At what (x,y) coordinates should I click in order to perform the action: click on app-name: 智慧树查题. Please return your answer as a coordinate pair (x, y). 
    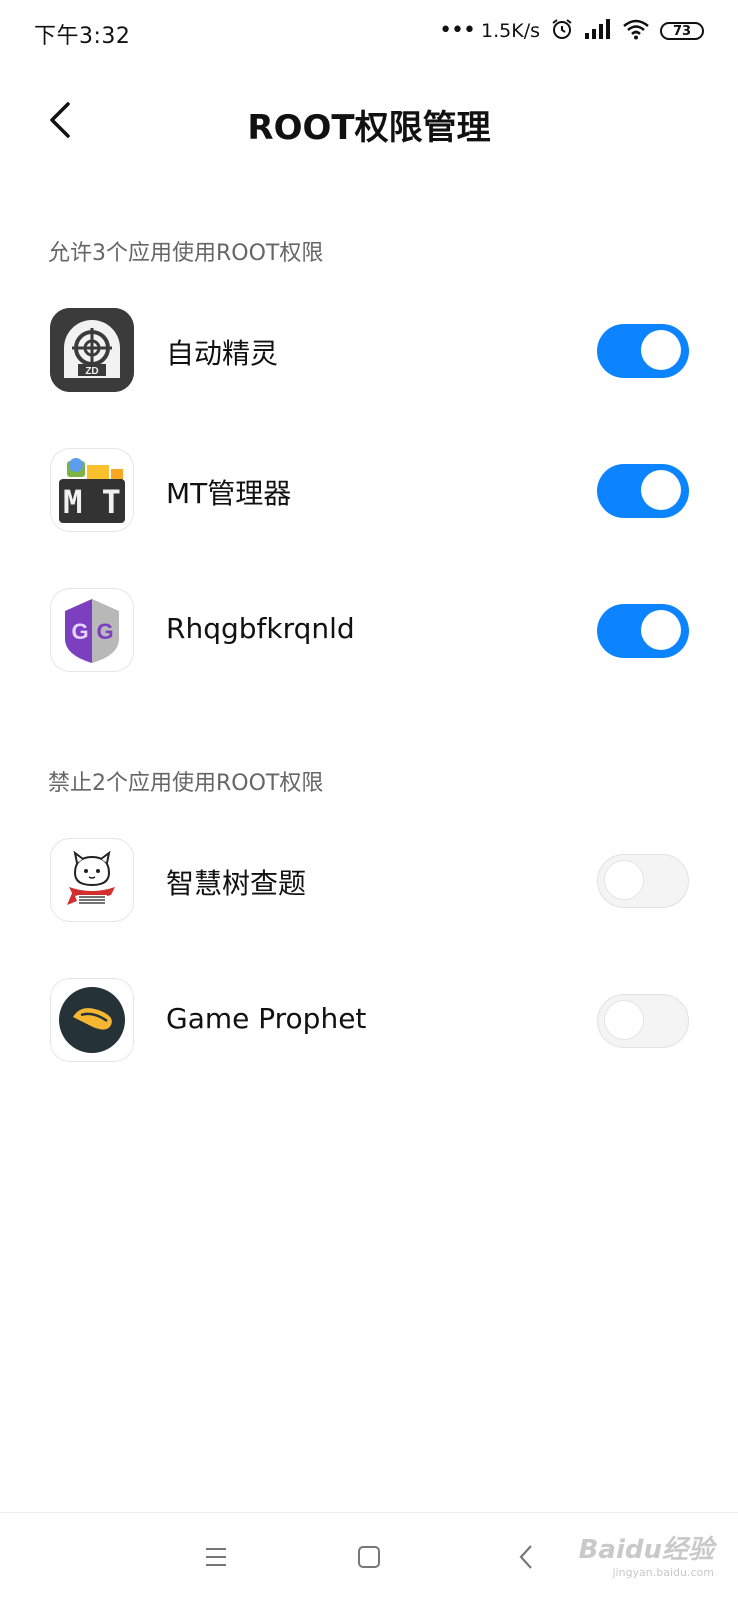
    Looking at the image, I should click on (236, 883).